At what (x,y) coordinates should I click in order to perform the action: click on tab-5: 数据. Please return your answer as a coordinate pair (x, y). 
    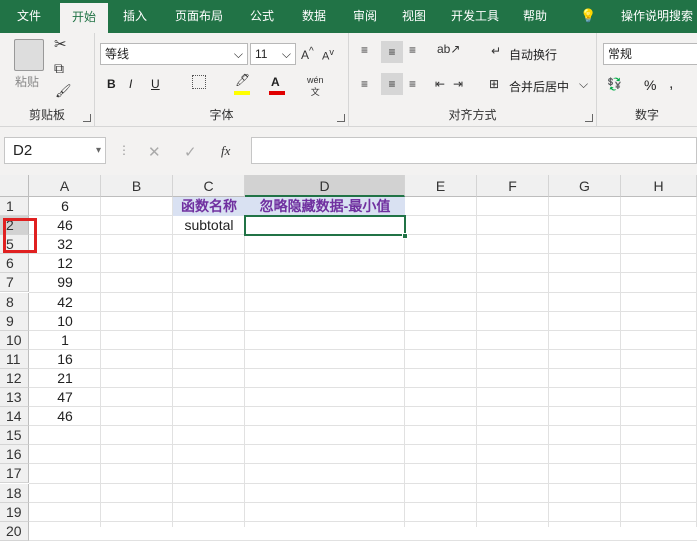
    Looking at the image, I should click on (314, 16).